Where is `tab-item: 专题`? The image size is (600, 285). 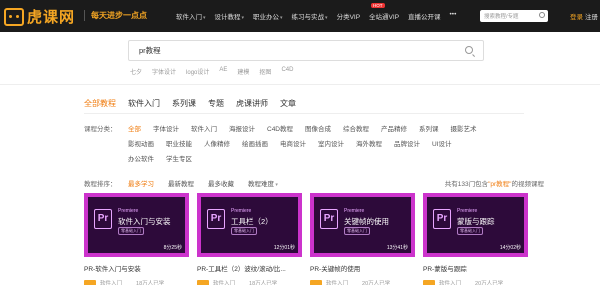
tab-item: 专题 is located at coordinates (216, 105).